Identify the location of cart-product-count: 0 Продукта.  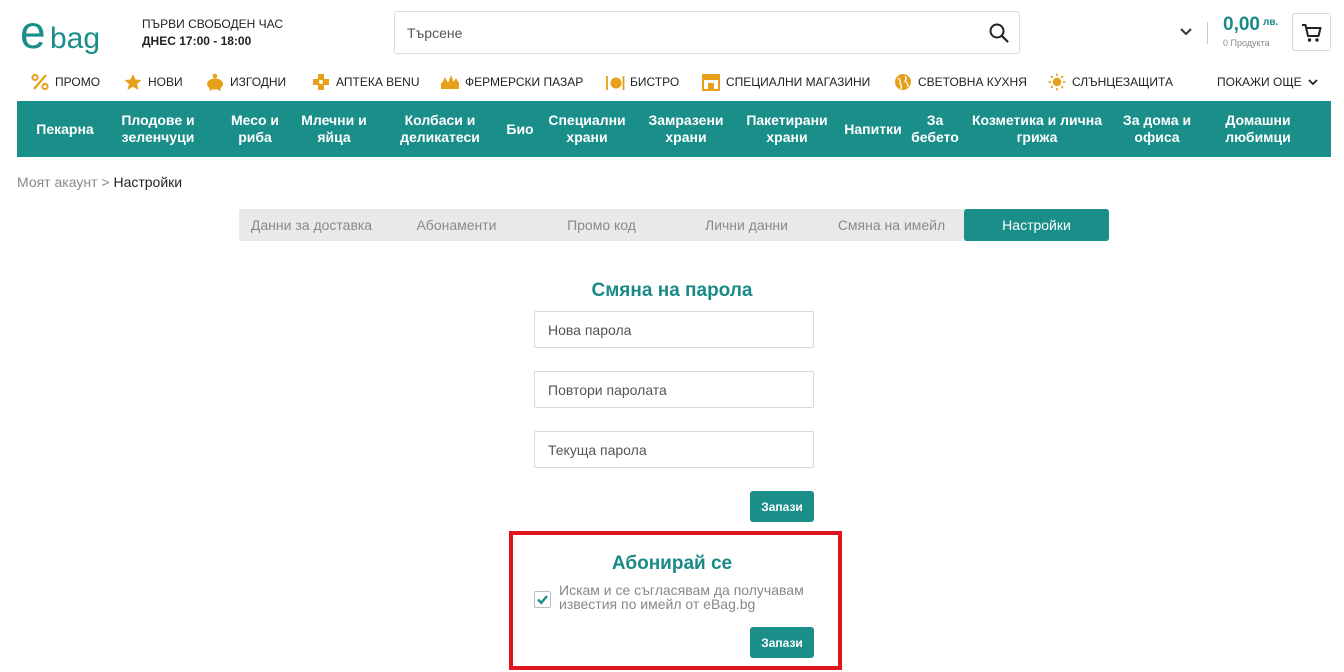
(1246, 43).